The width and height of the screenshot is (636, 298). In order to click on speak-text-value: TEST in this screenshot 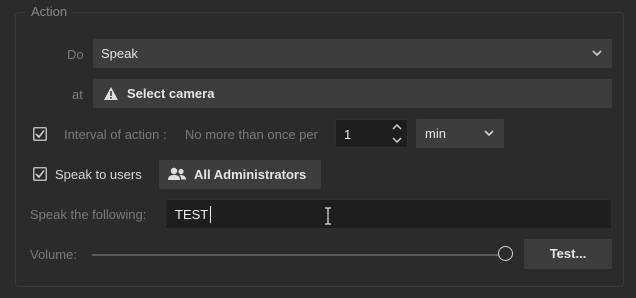, I will do `click(192, 214)`.